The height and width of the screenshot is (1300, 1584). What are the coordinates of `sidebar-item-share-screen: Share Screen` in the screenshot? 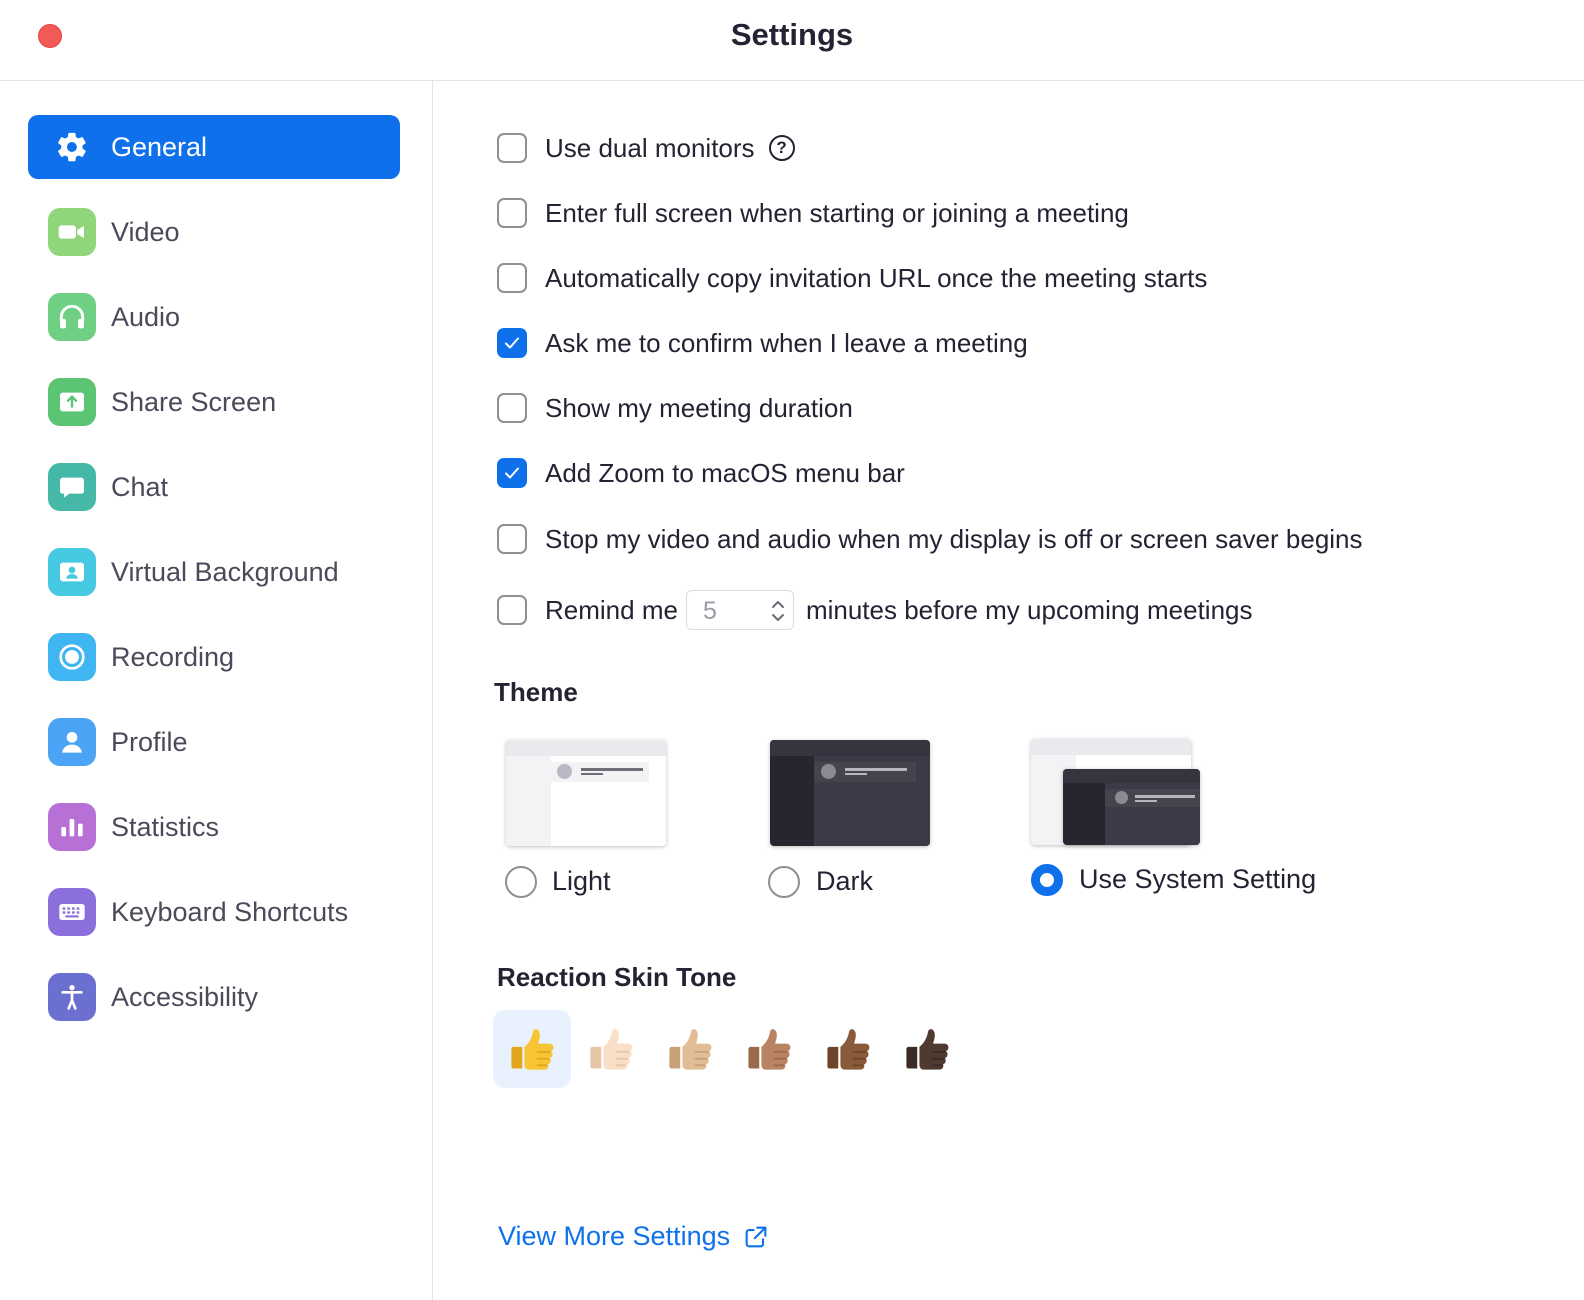 It's located at (214, 402).